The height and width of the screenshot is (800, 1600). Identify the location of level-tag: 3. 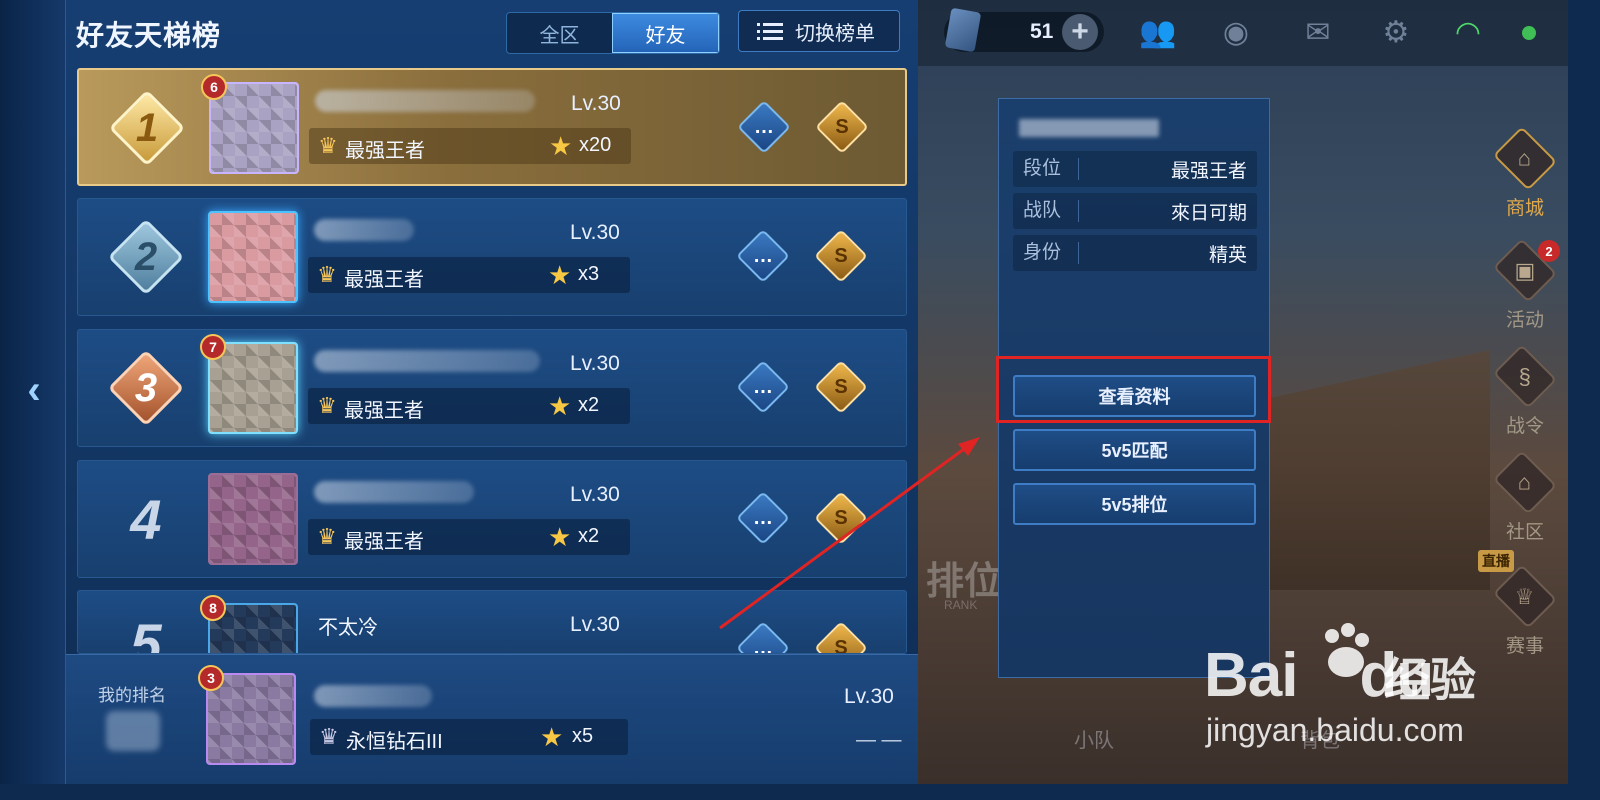
(211, 678).